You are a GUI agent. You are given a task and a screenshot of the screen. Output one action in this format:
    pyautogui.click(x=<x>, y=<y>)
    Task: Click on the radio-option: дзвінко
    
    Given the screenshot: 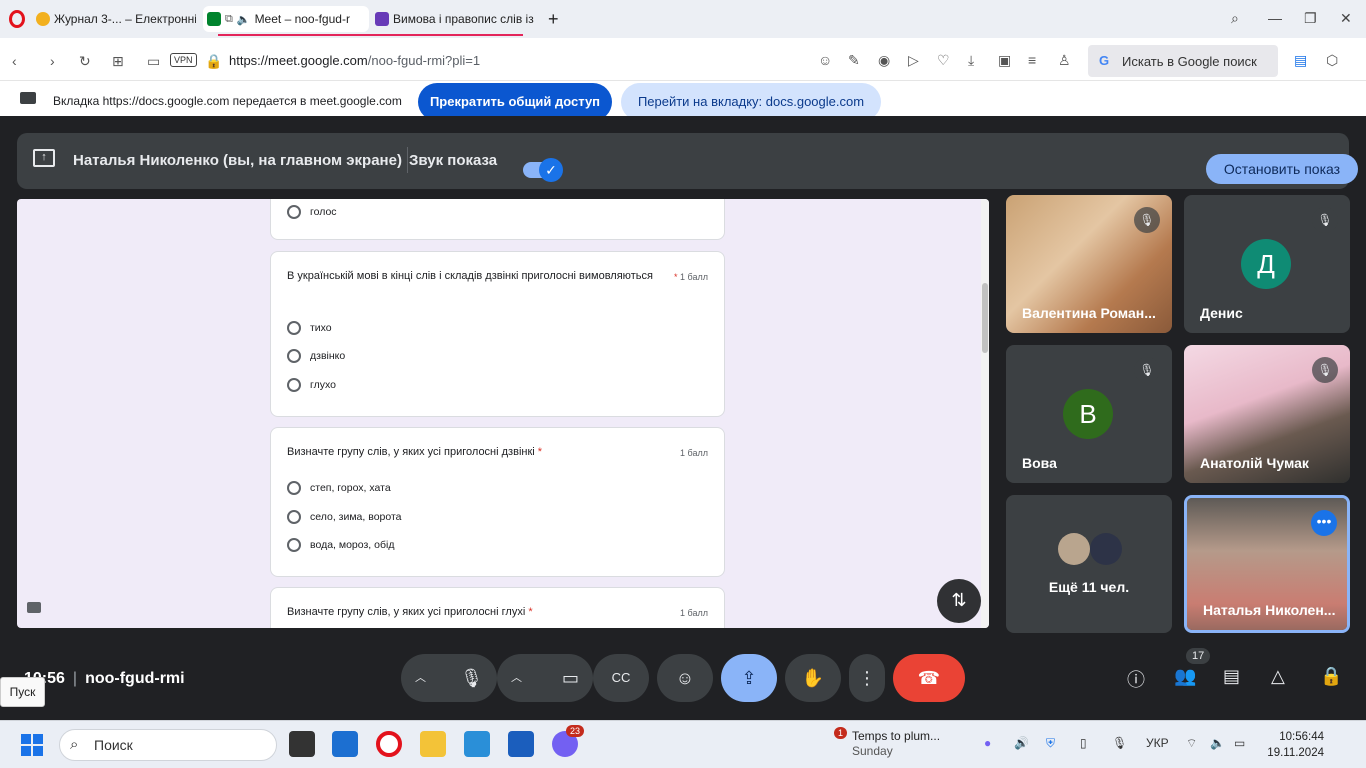 What is the action you would take?
    pyautogui.click(x=316, y=356)
    